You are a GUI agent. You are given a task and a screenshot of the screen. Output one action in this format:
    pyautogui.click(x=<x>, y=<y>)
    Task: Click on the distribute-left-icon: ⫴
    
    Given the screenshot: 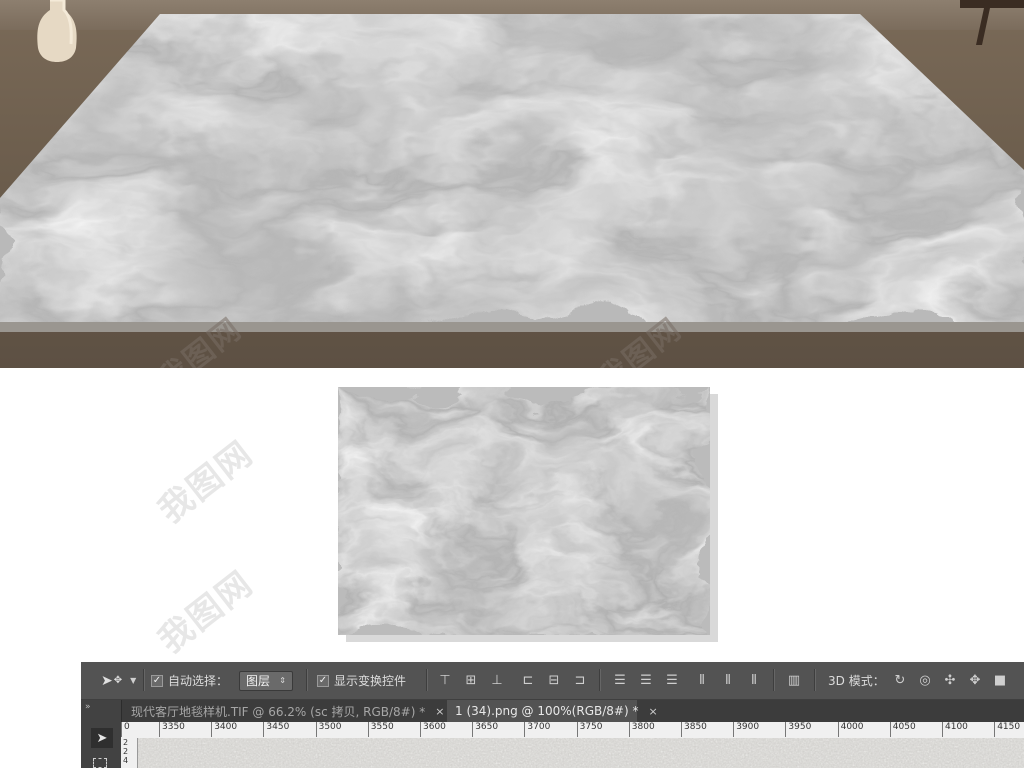 What is the action you would take?
    pyautogui.click(x=702, y=680)
    